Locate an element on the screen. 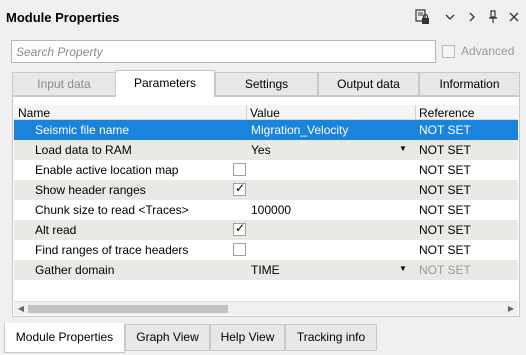 This screenshot has width=526, height=355. title-bar: Module Properties is located at coordinates (263, 18).